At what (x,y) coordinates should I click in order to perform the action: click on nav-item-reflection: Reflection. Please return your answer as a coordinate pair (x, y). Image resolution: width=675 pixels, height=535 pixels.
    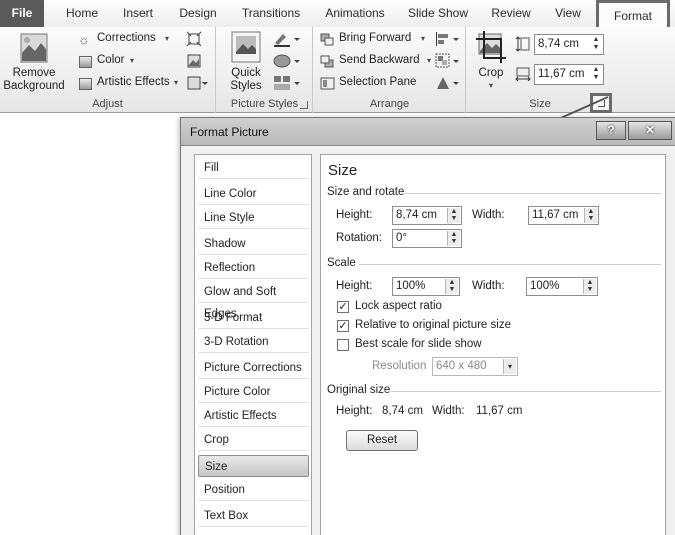
    Looking at the image, I should click on (253, 268).